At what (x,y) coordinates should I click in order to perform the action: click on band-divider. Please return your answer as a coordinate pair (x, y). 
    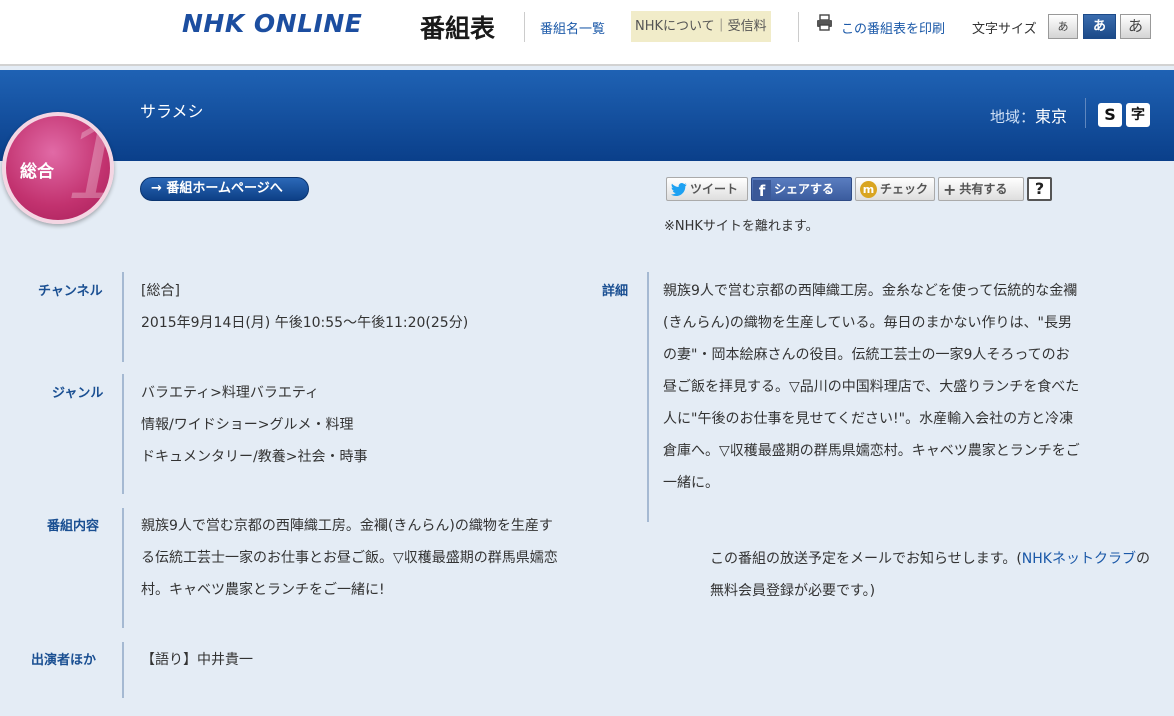
    Looking at the image, I should click on (1085, 113).